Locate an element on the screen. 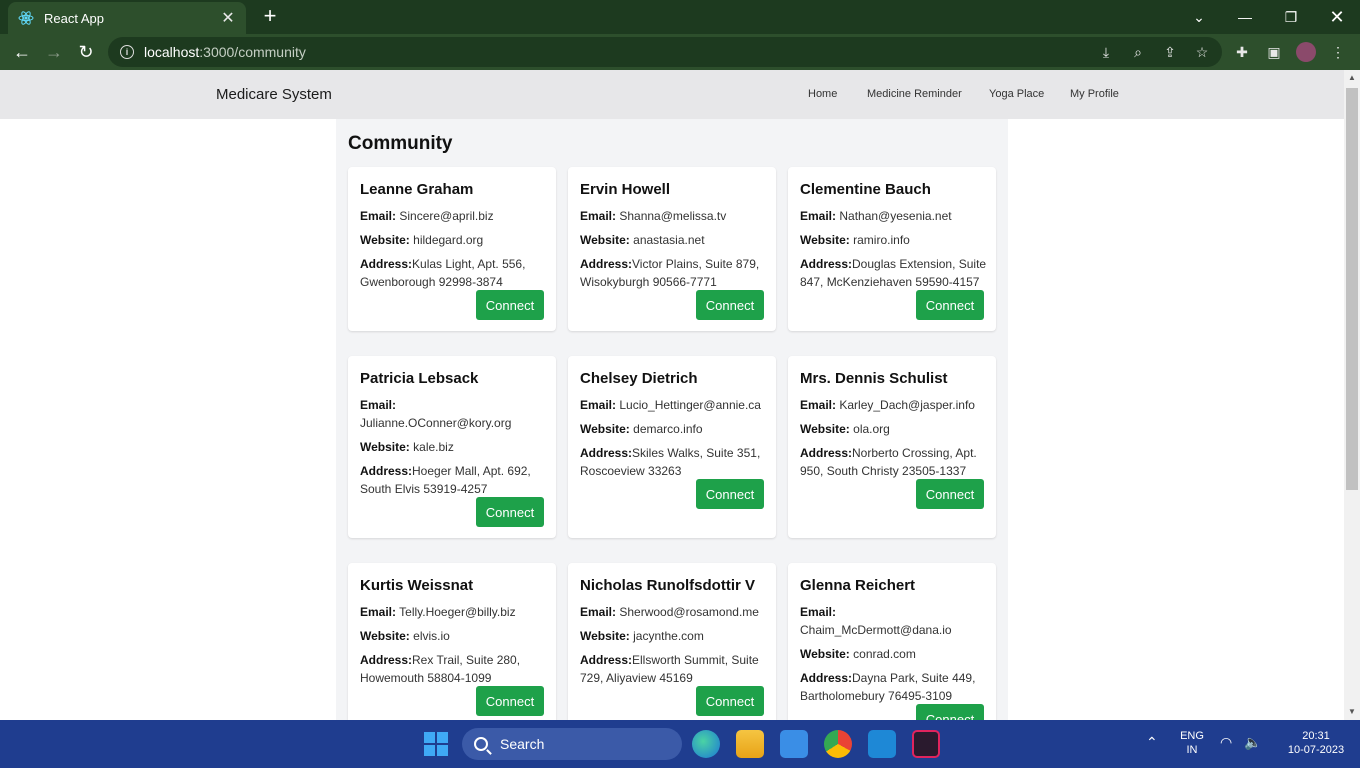  share-icon: ⇪ is located at coordinates (1170, 52).